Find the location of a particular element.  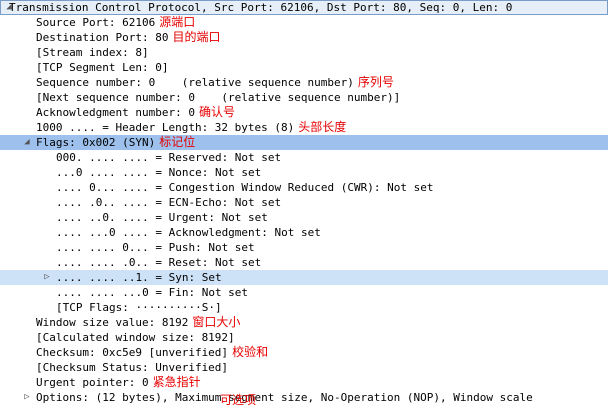

tree-row-text: Source Port: 62106 源端口 is located at coordinates (116, 22).